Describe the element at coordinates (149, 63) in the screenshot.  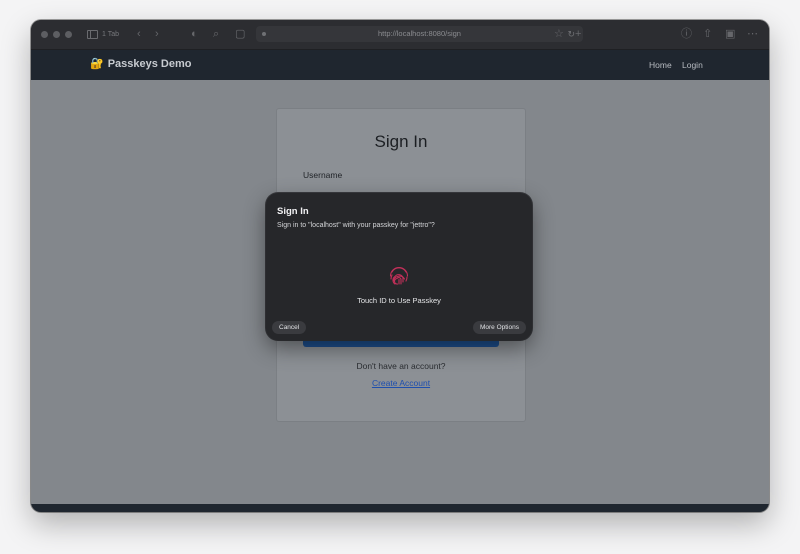
I see `brand-name: Passkeys Demo` at that location.